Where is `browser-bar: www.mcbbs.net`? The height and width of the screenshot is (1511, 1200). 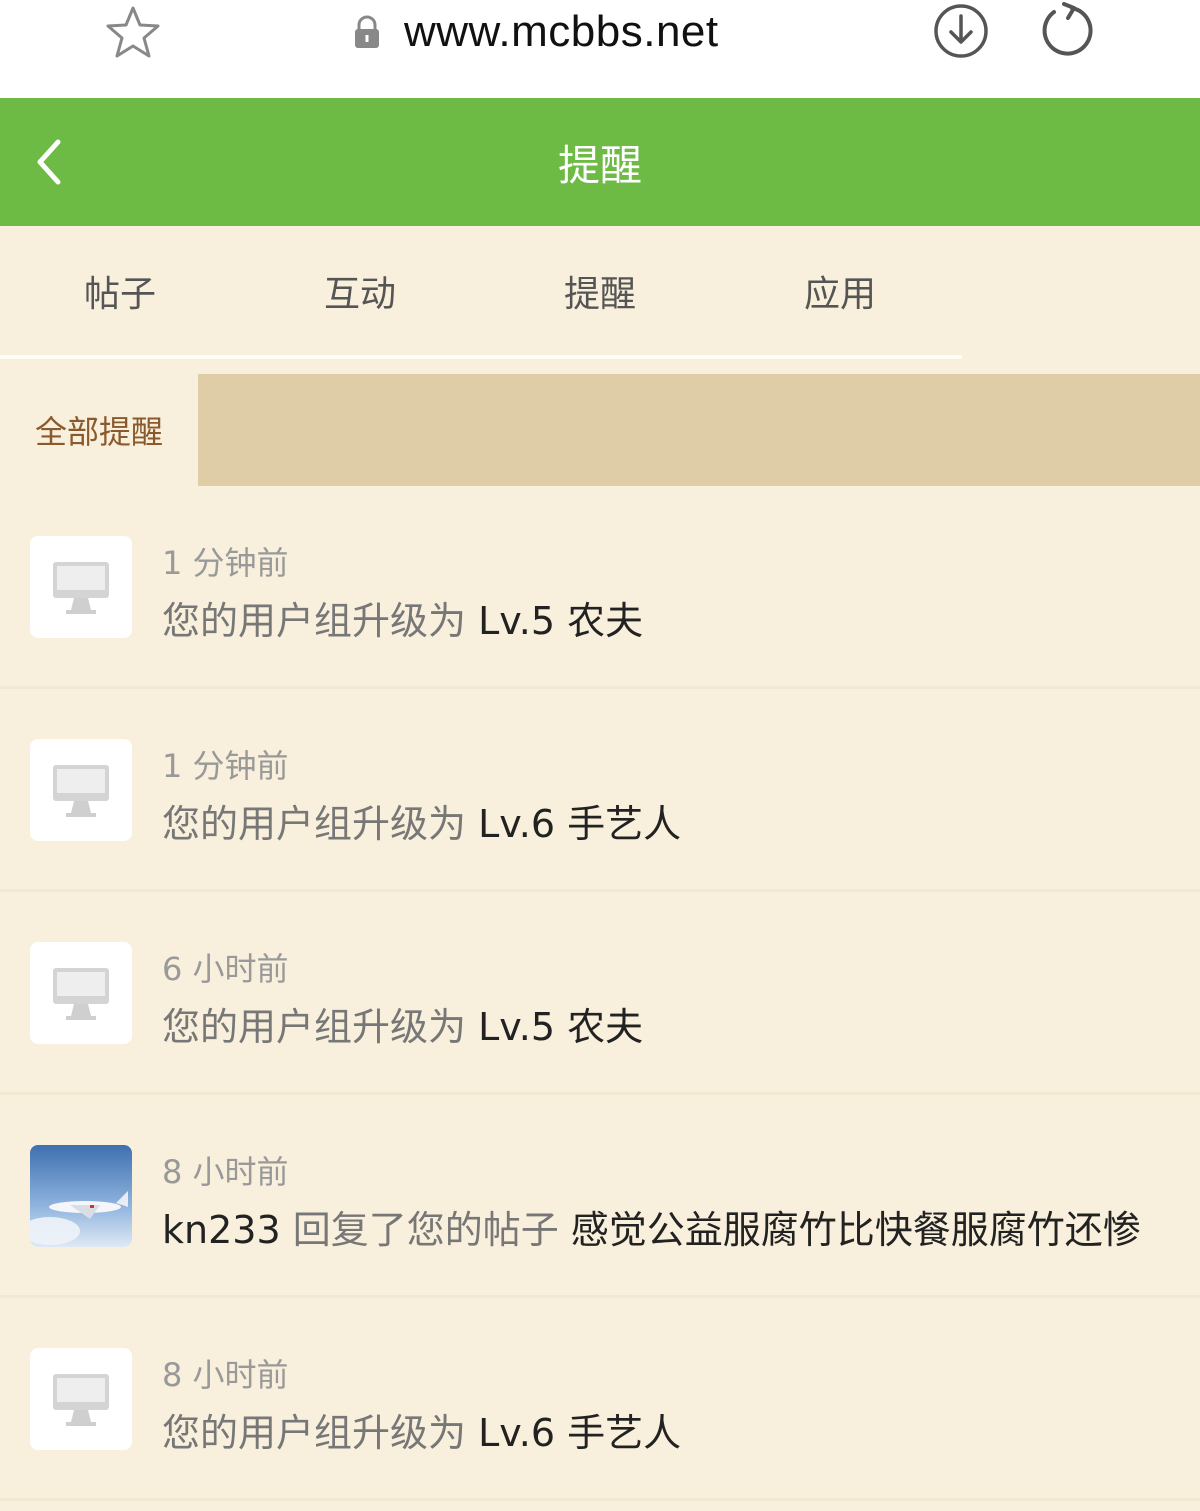
browser-bar: www.mcbbs.net is located at coordinates (600, 49).